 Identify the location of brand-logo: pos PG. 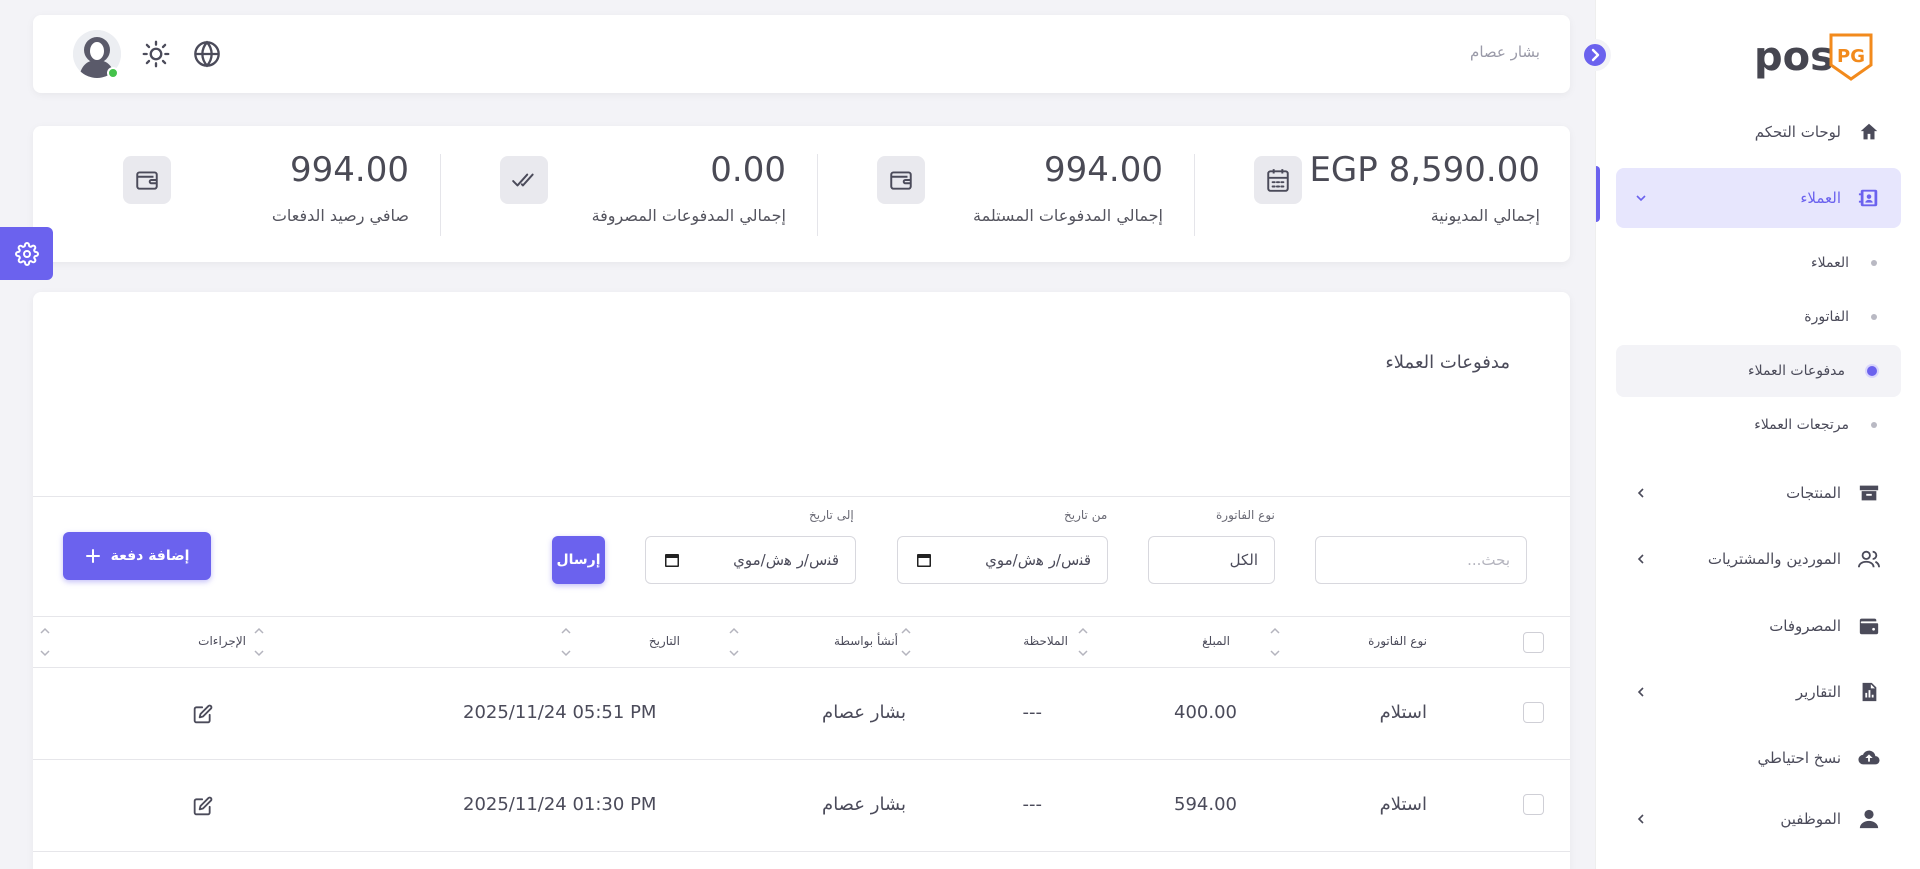
(1824, 57).